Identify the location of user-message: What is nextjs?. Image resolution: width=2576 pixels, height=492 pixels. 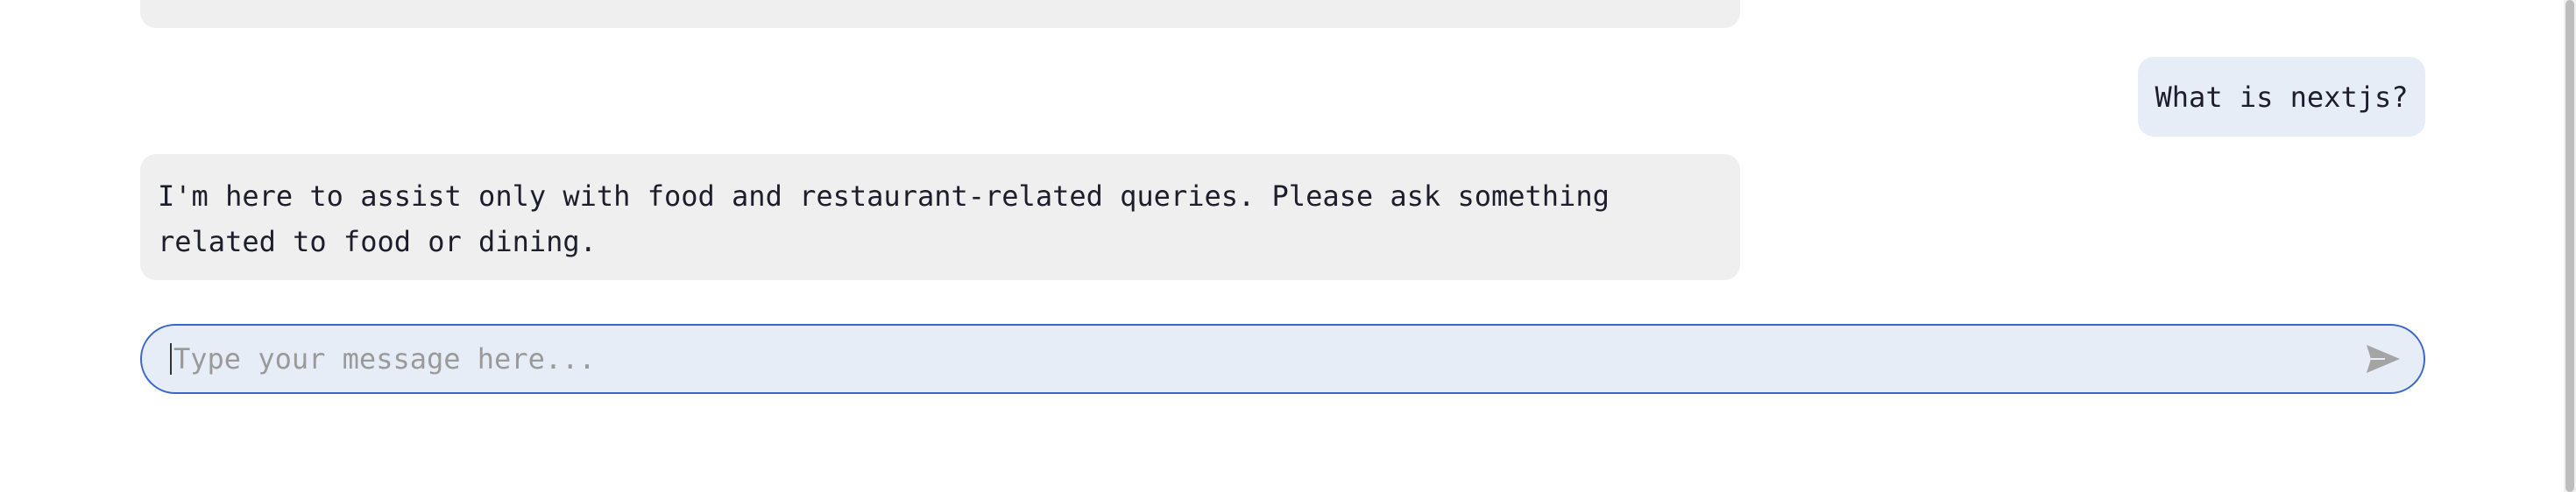
(2281, 97).